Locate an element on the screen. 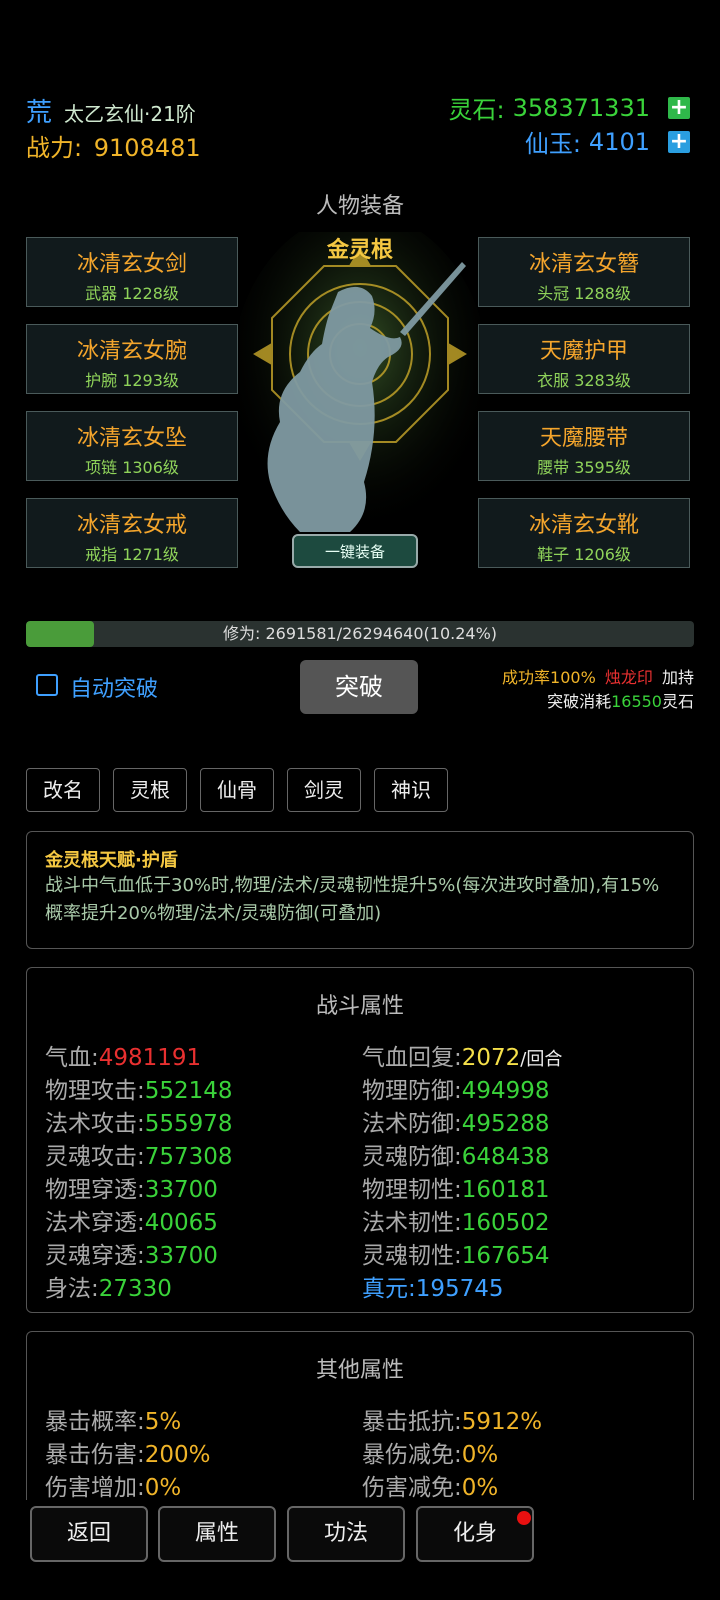 This screenshot has height=1600, width=720. back-button: 返回 is located at coordinates (89, 1534).